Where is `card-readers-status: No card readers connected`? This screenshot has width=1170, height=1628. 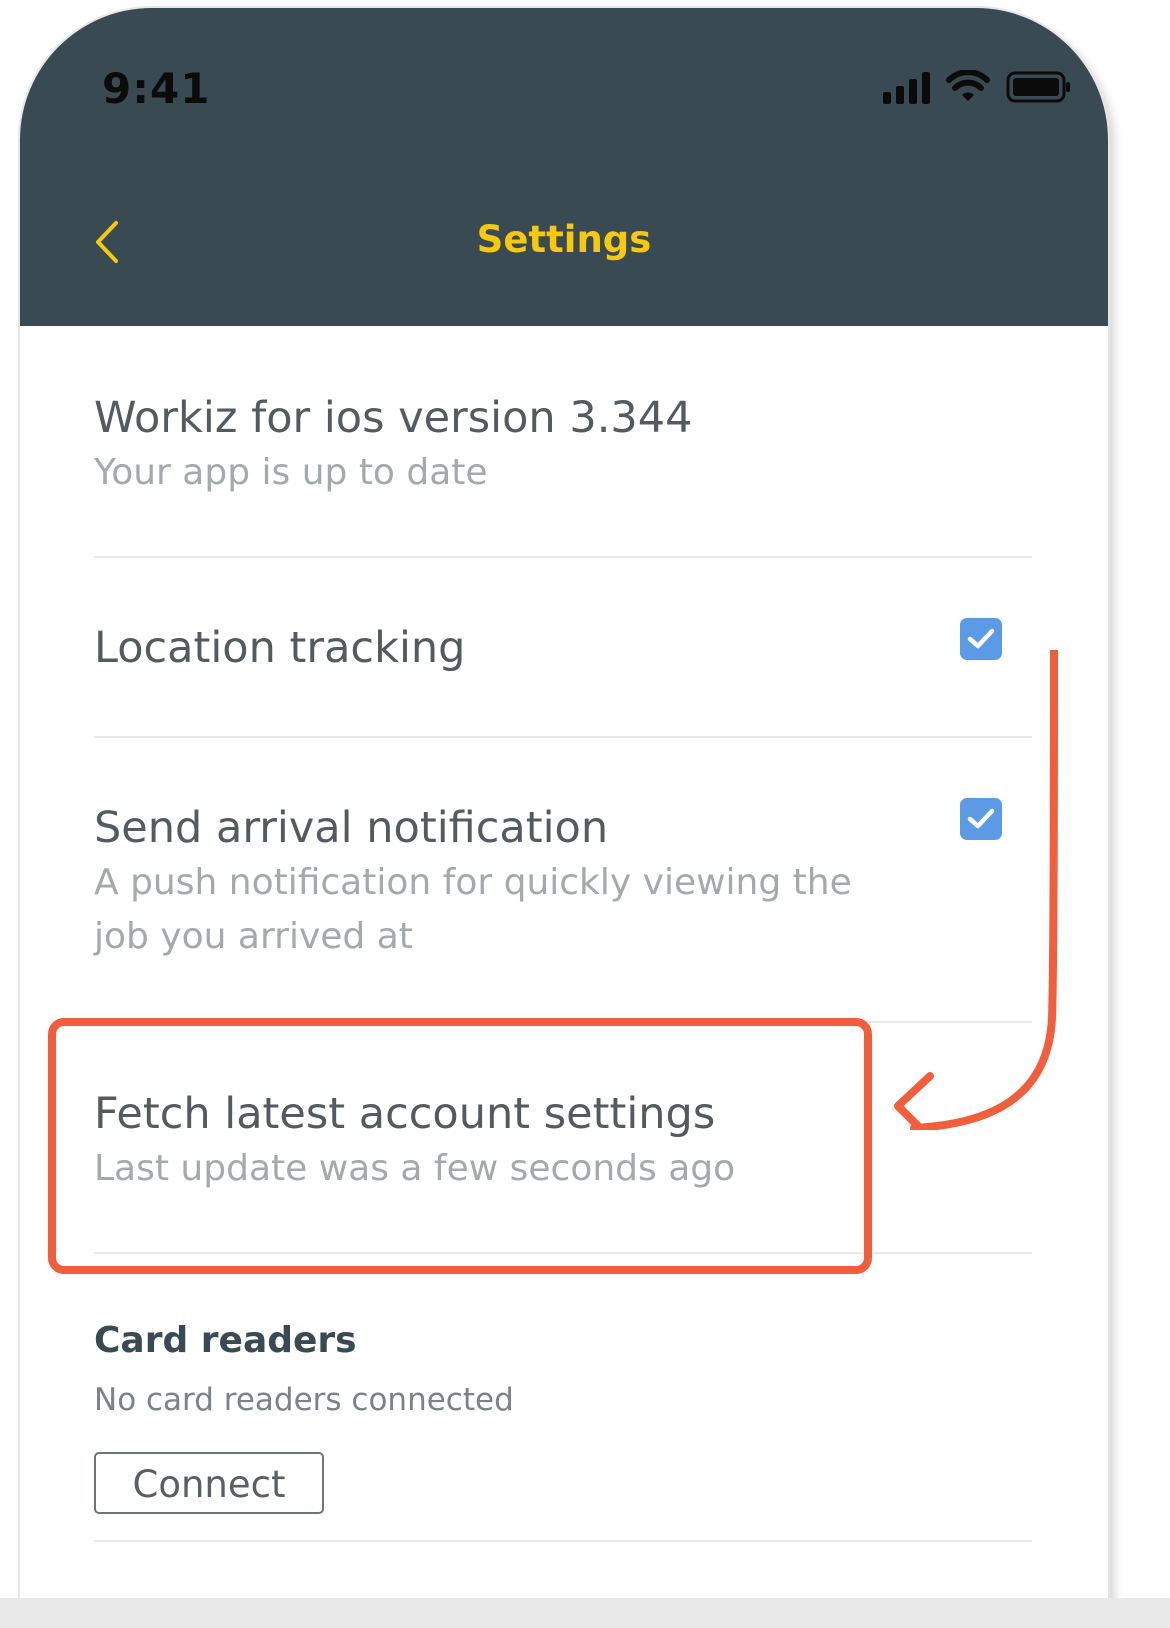
card-readers-status: No card readers connected is located at coordinates (304, 1400).